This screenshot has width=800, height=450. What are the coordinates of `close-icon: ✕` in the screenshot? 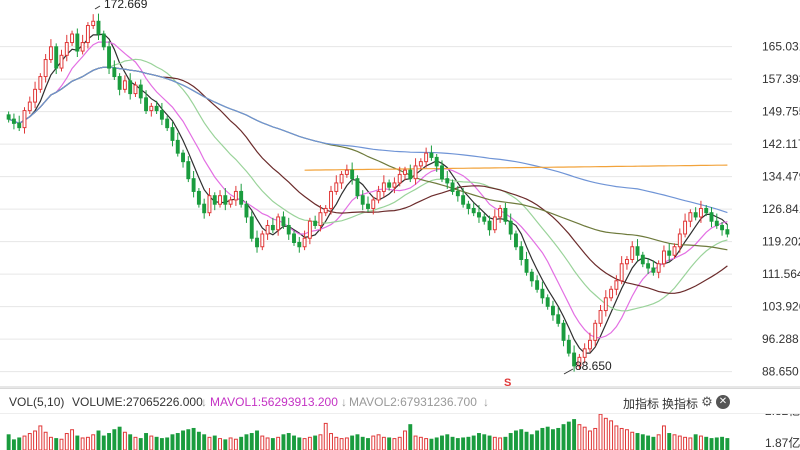 It's located at (723, 402).